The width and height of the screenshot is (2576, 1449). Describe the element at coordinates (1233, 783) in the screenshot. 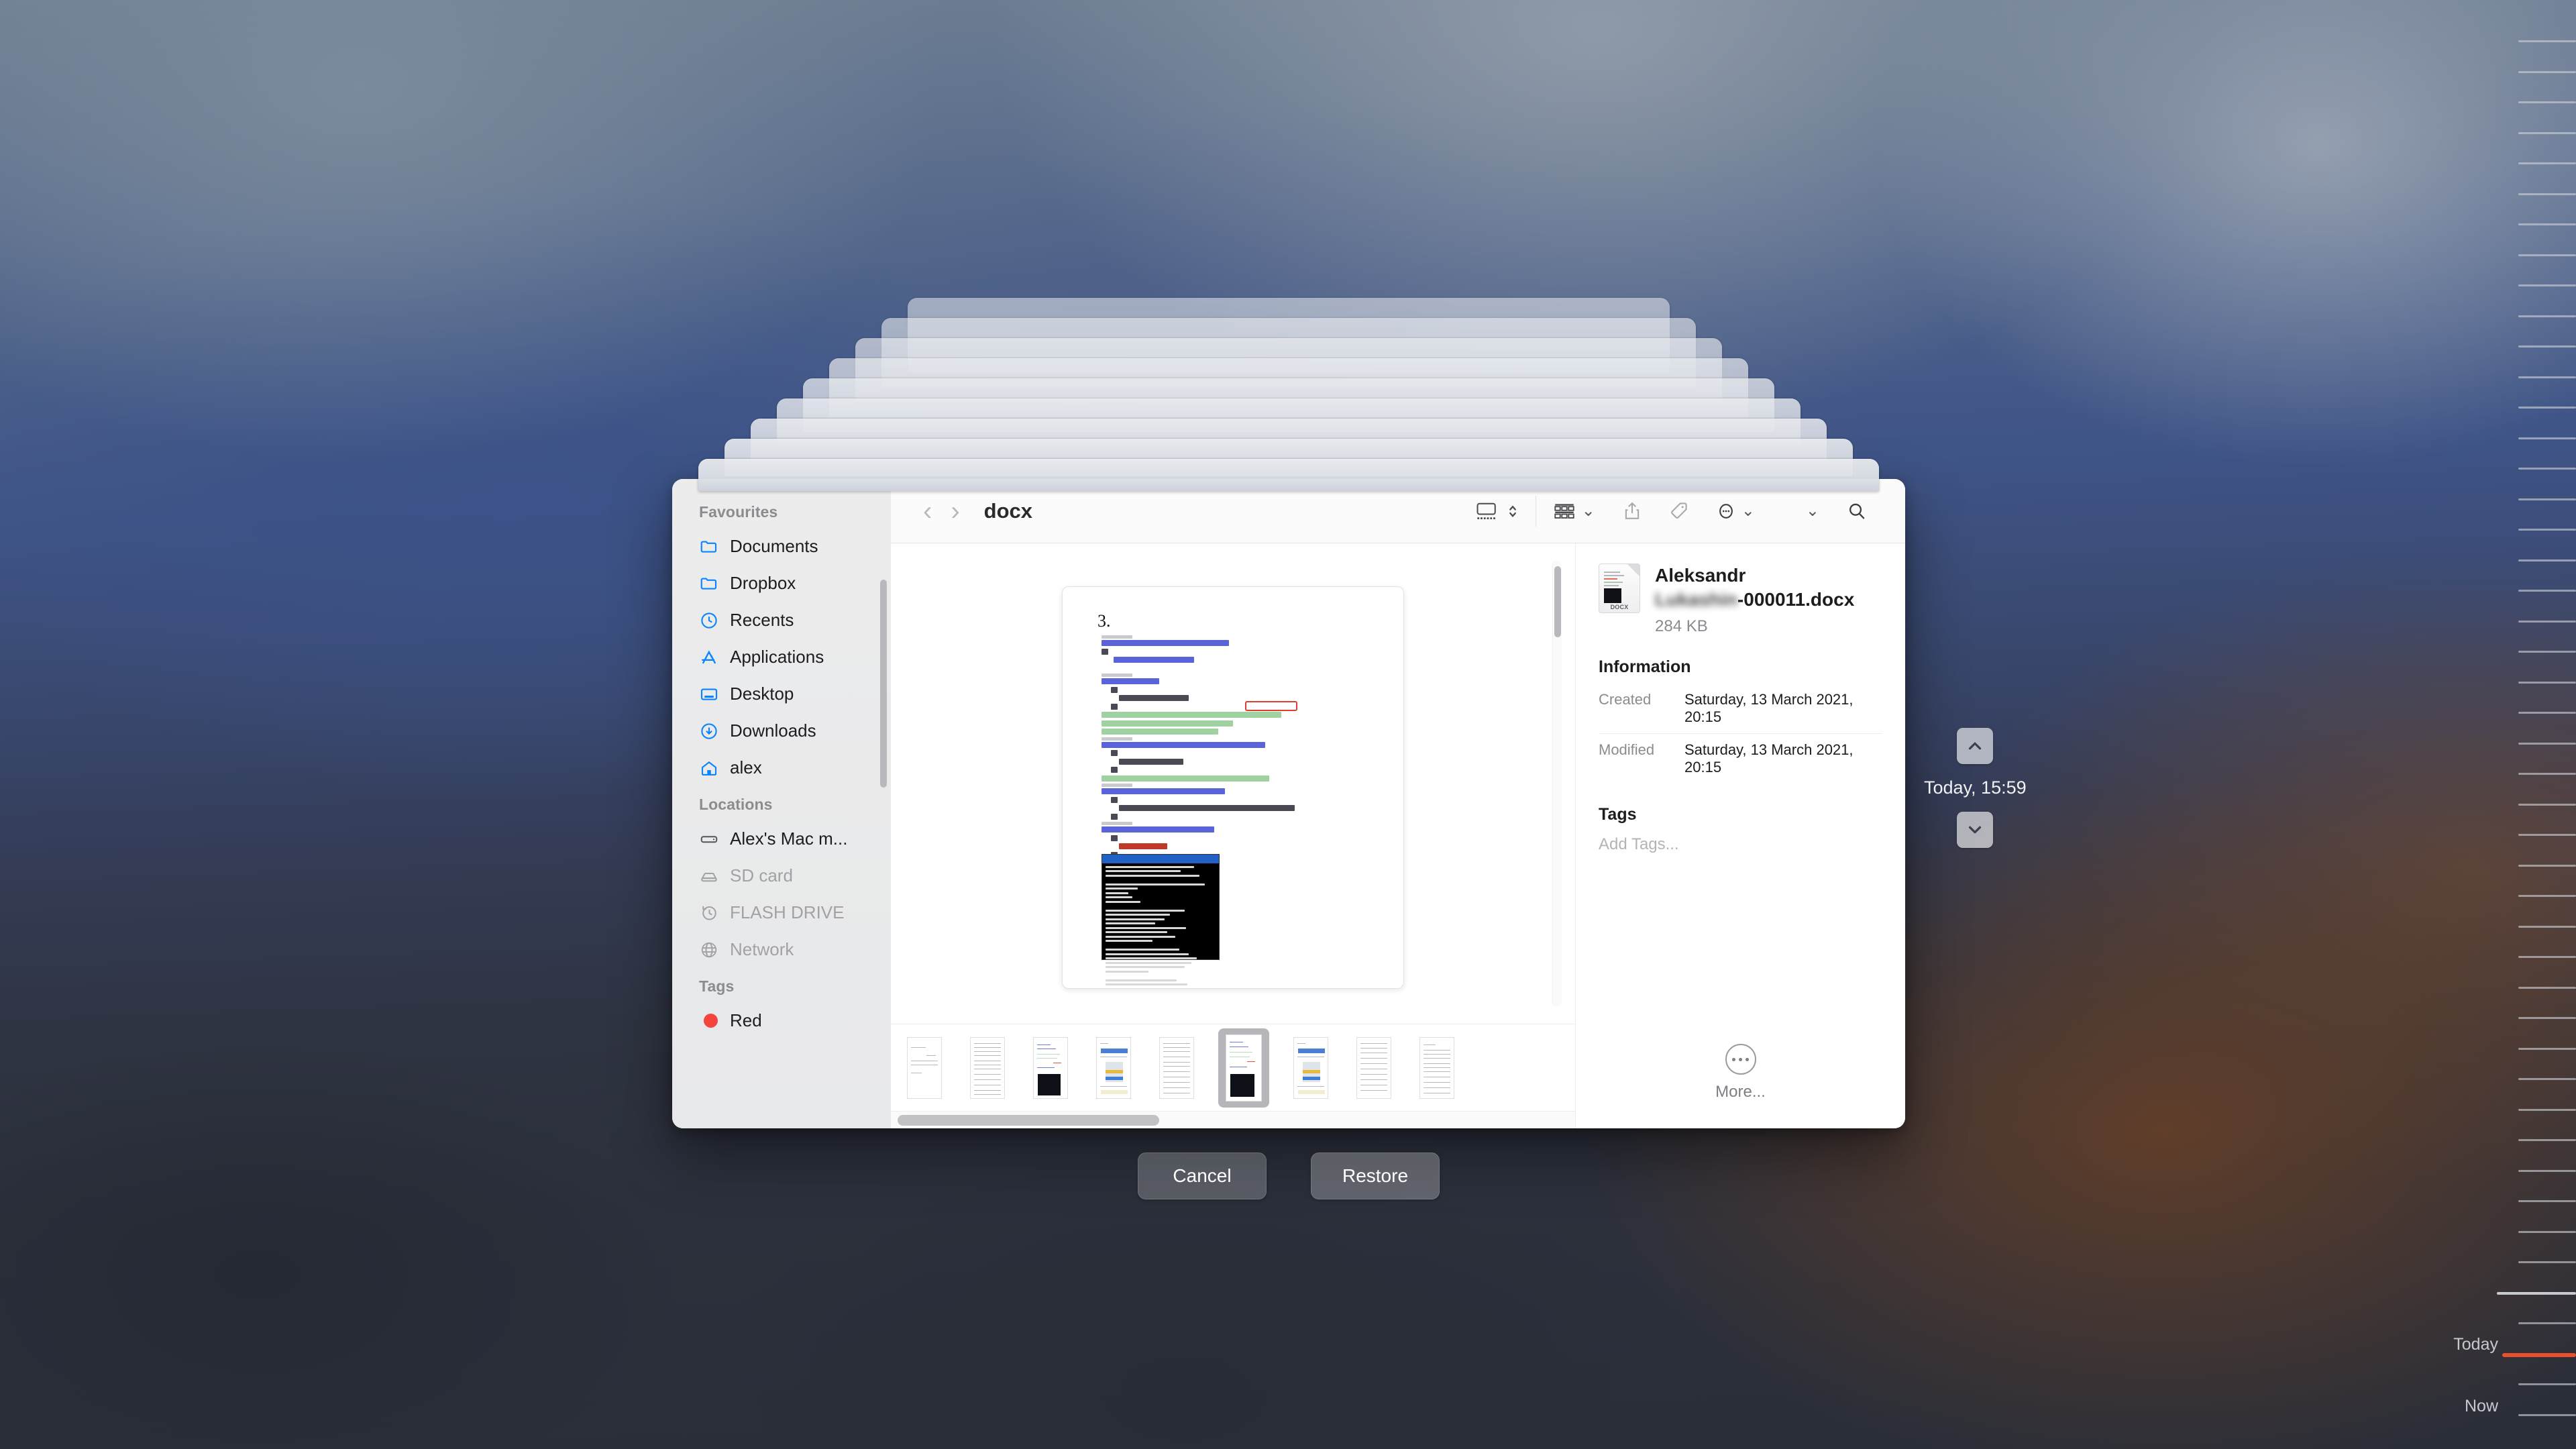

I see `document-preview-area: 3.` at that location.